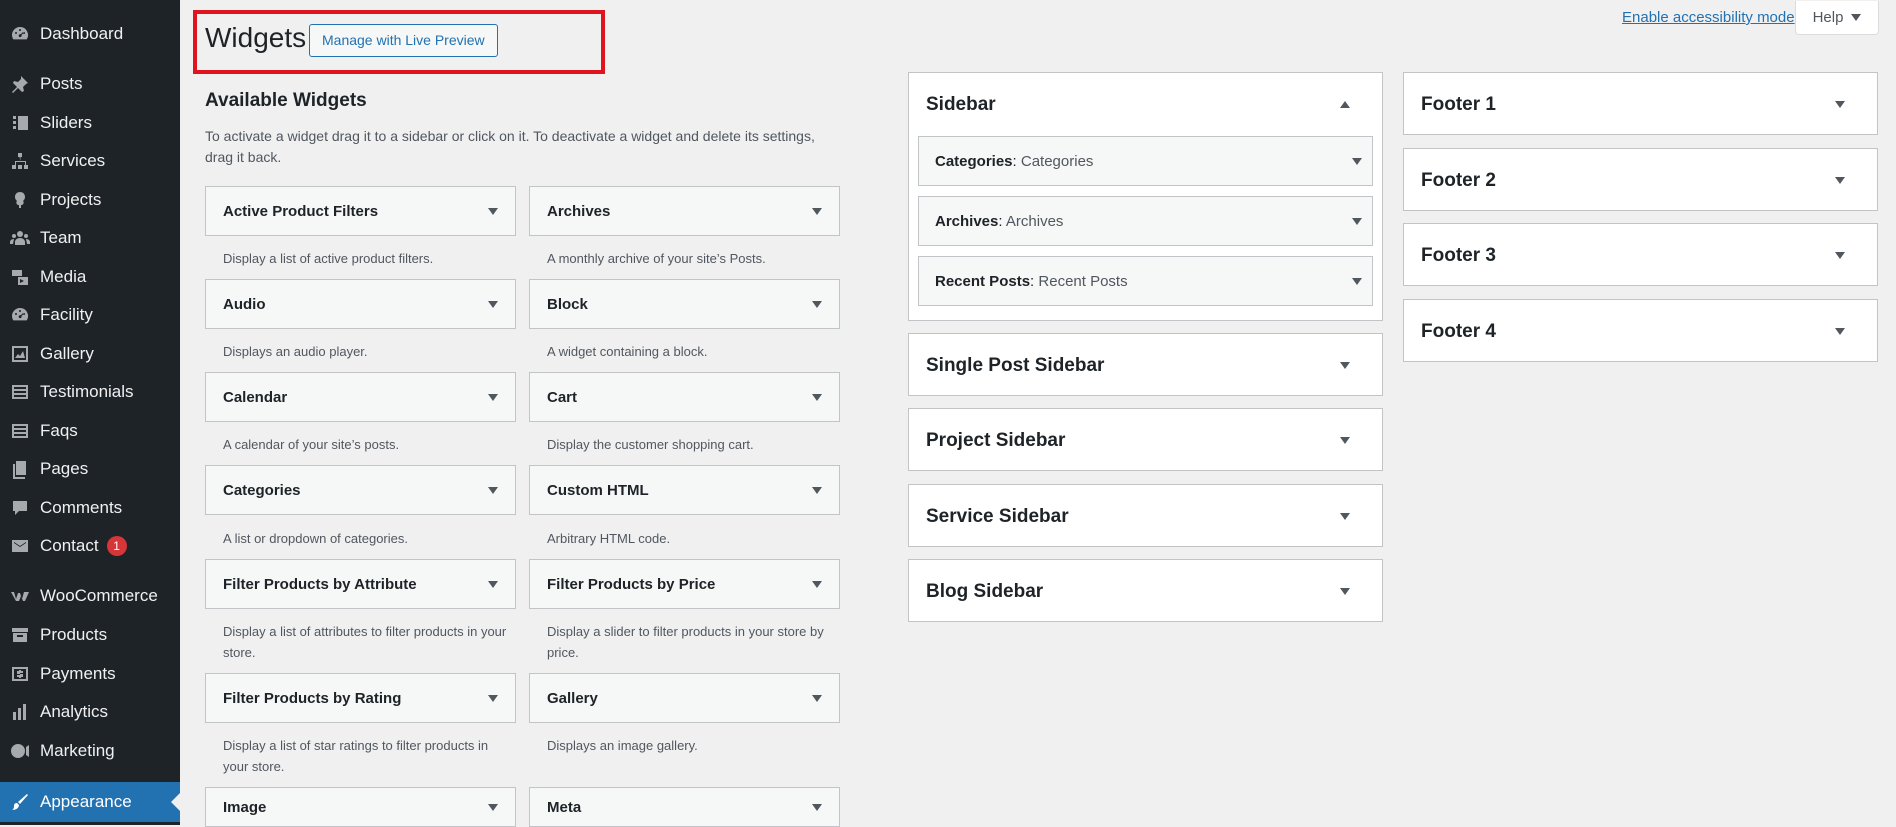 The height and width of the screenshot is (827, 1896). I want to click on sidebar-widget-recent-posts: Recent Posts, so click(1145, 281).